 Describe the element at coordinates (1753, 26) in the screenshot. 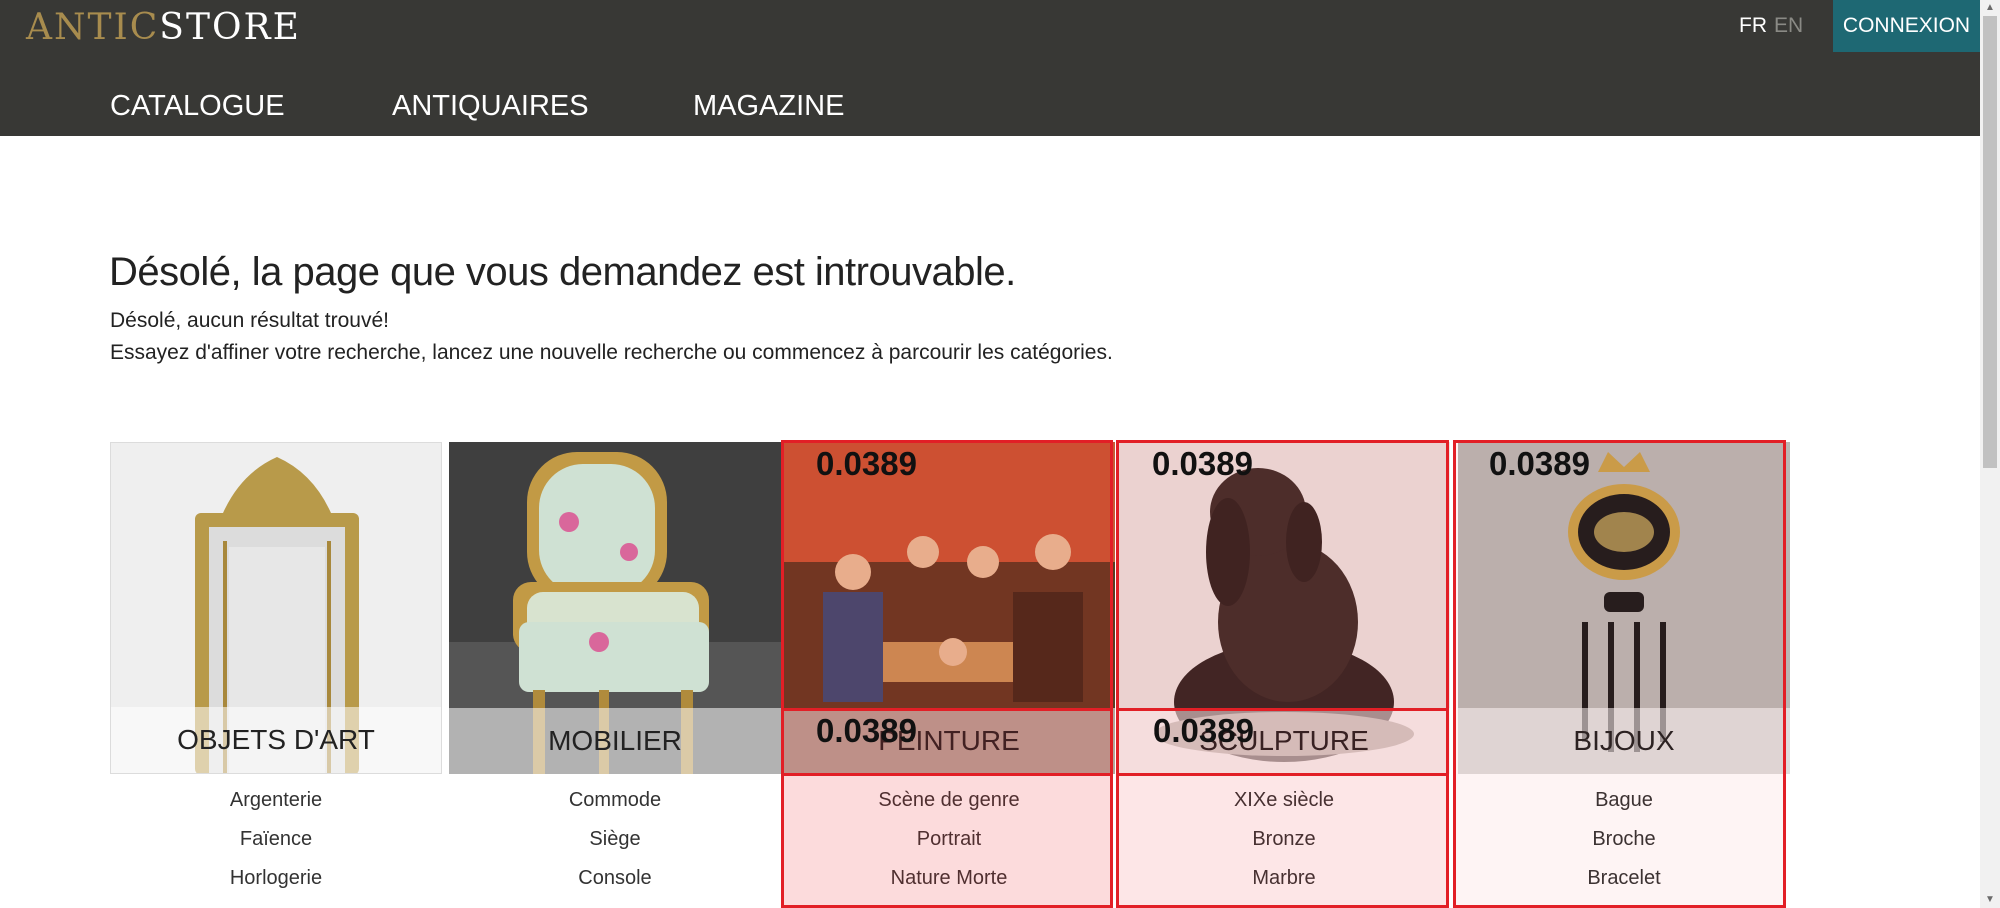

I see `lang-fr-link: FR` at that location.